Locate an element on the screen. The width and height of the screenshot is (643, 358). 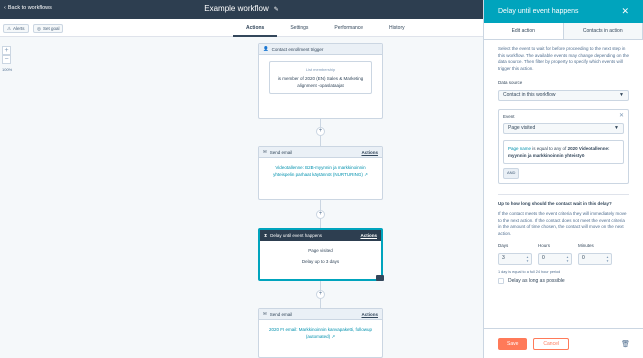
delay-long-option: Delay as long as possible is located at coordinates (563, 281).